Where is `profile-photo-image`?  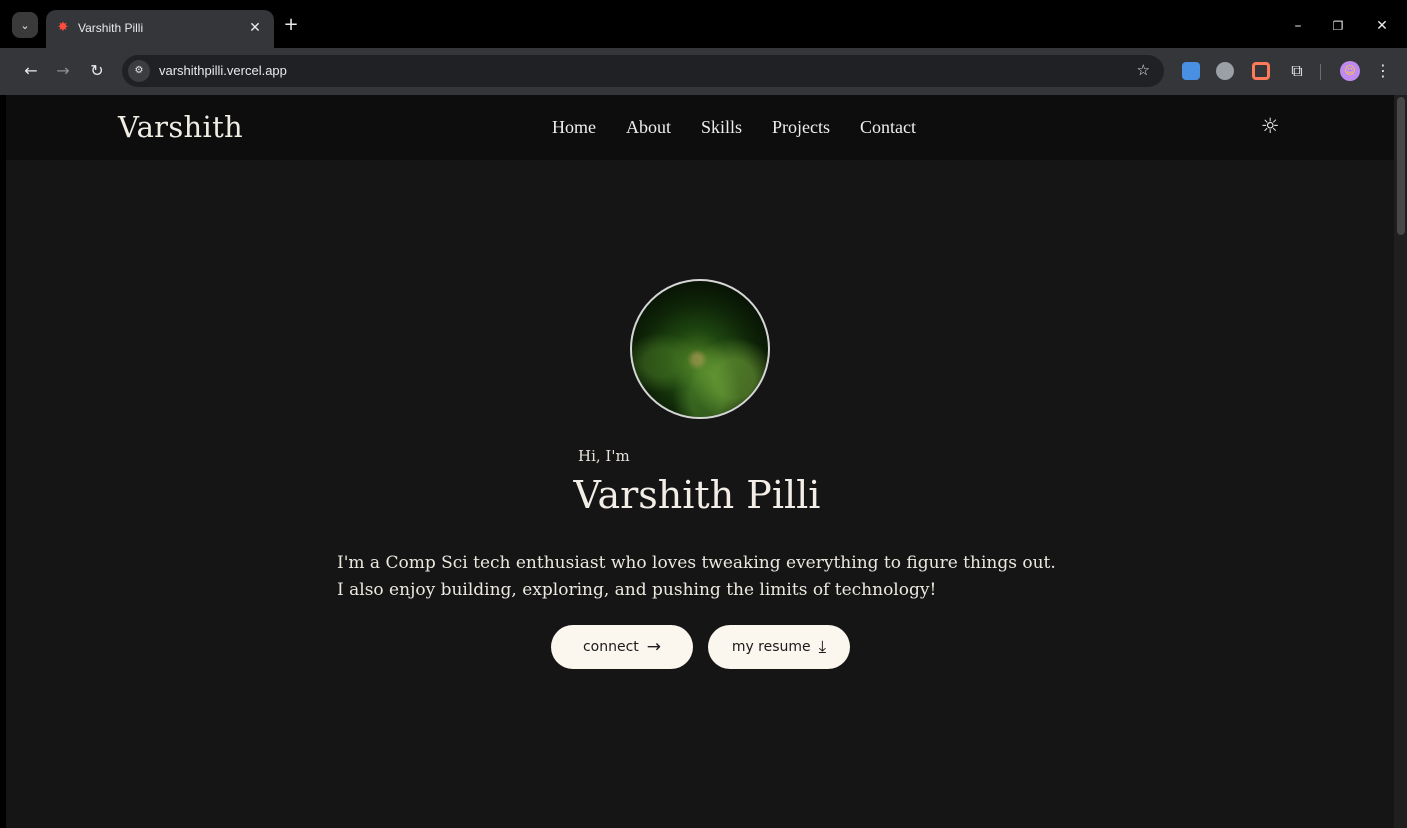 profile-photo-image is located at coordinates (700, 349).